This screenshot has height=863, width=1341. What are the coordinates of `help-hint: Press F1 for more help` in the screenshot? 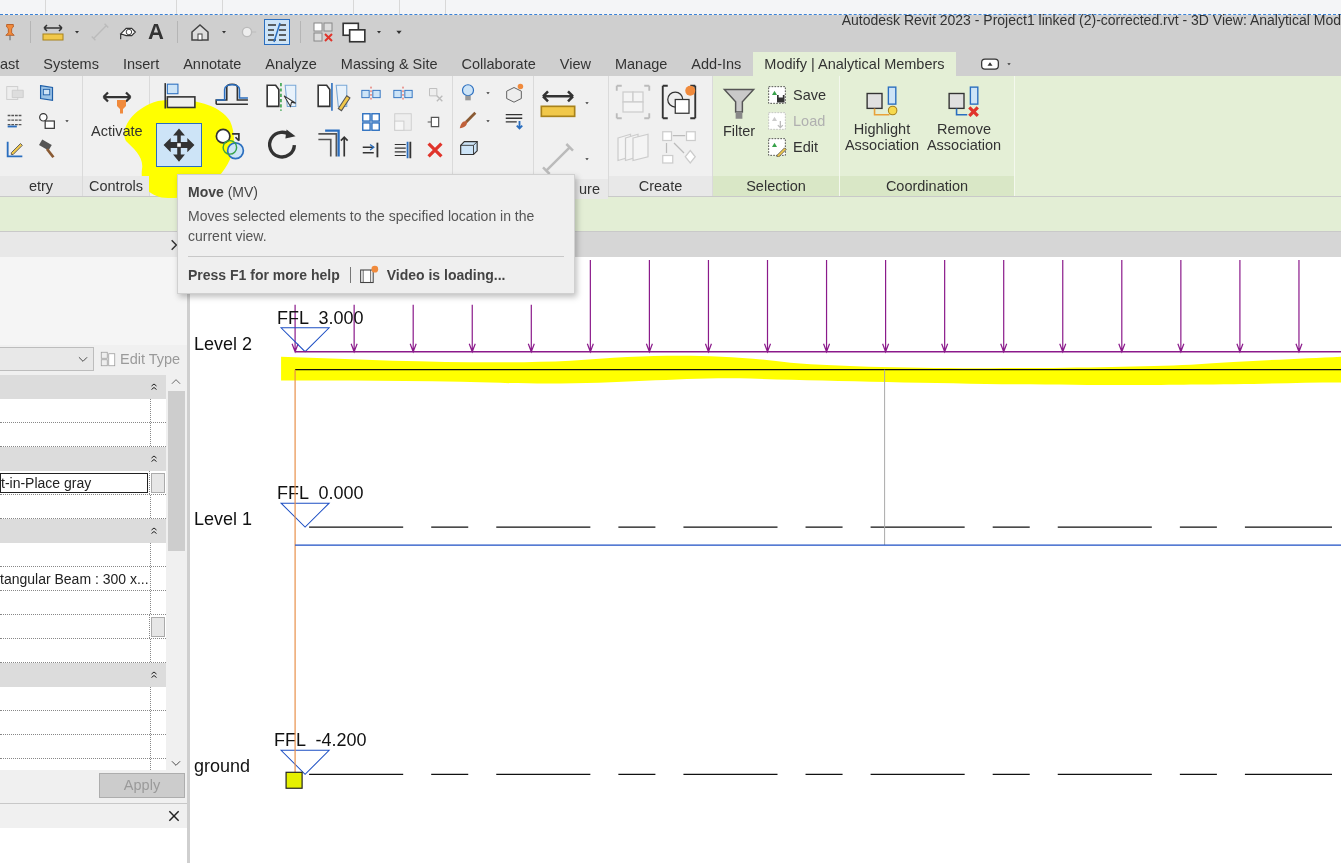 It's located at (269, 275).